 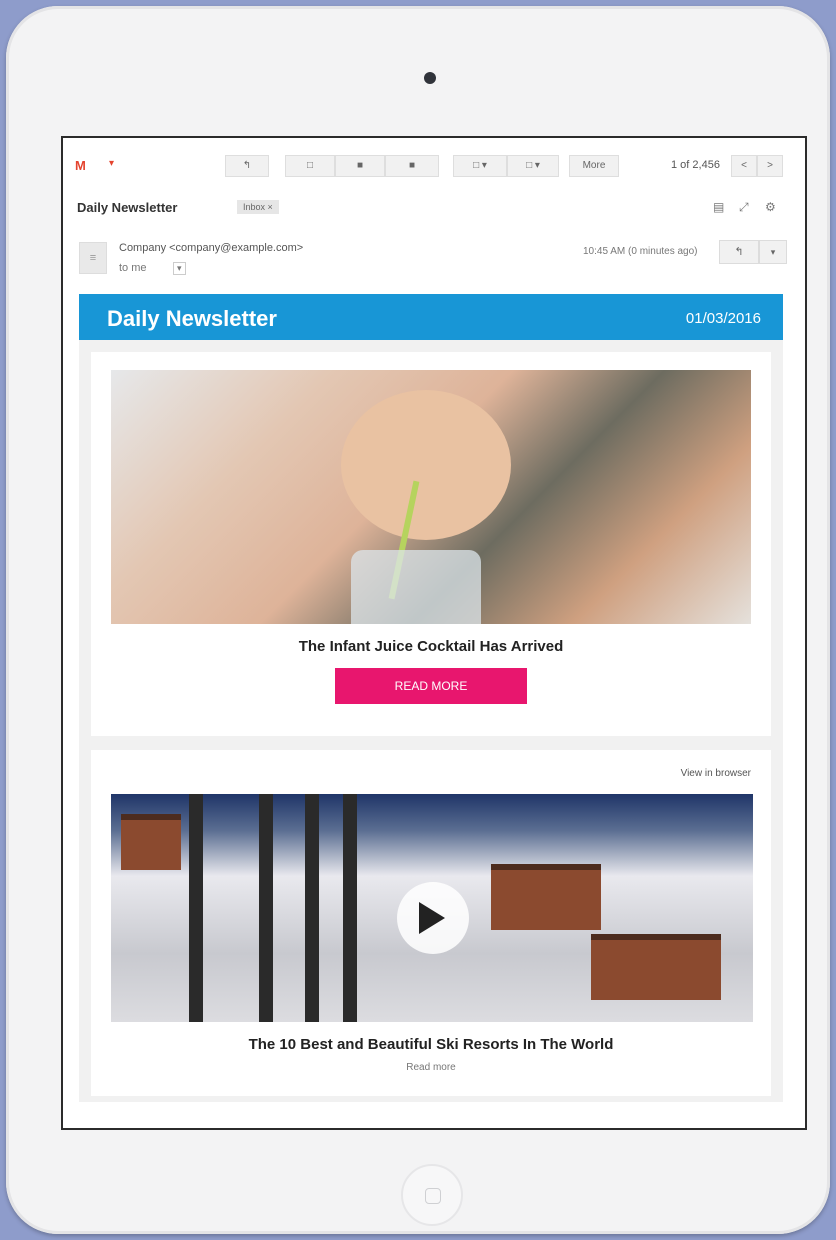 I want to click on newsletter-date: 01/03/2016, so click(x=723, y=318).